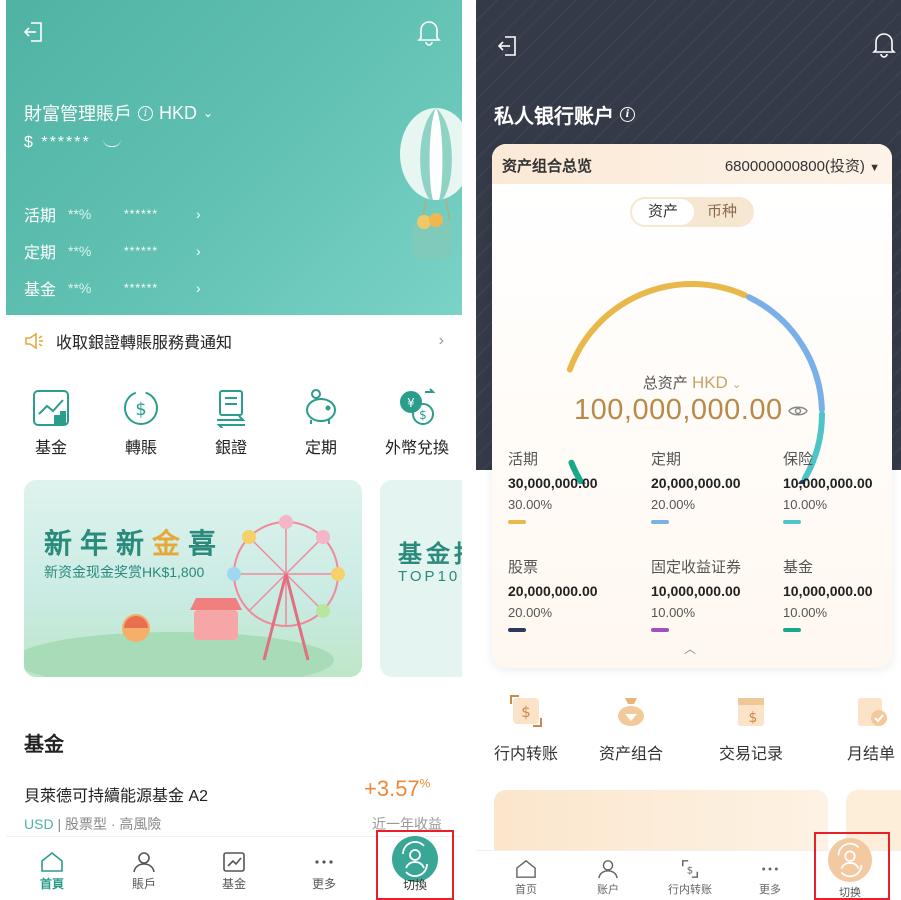 Image resolution: width=901 pixels, height=900 pixels. What do you see at coordinates (690, 878) in the screenshot?
I see `nav-internal-transfer: $ 行内转账` at bounding box center [690, 878].